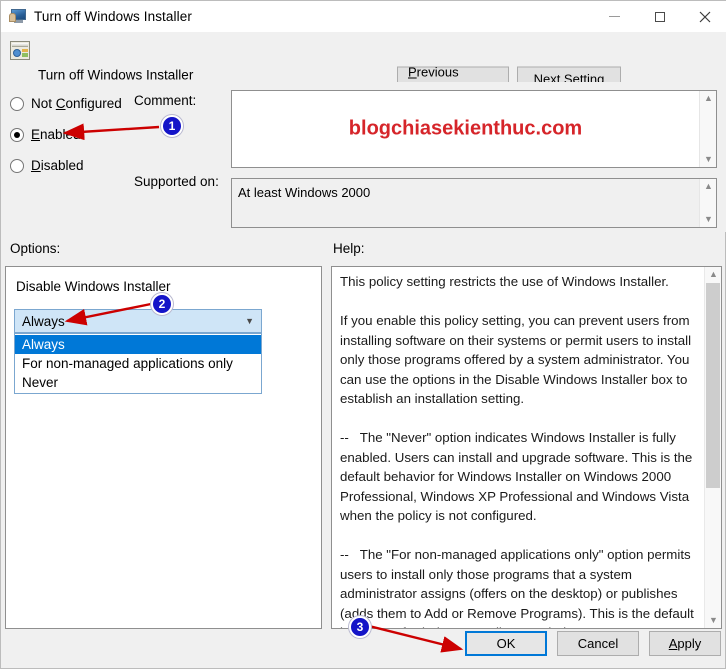 The image size is (726, 669). What do you see at coordinates (360, 627) in the screenshot?
I see `annotation-badge-3: 3` at bounding box center [360, 627].